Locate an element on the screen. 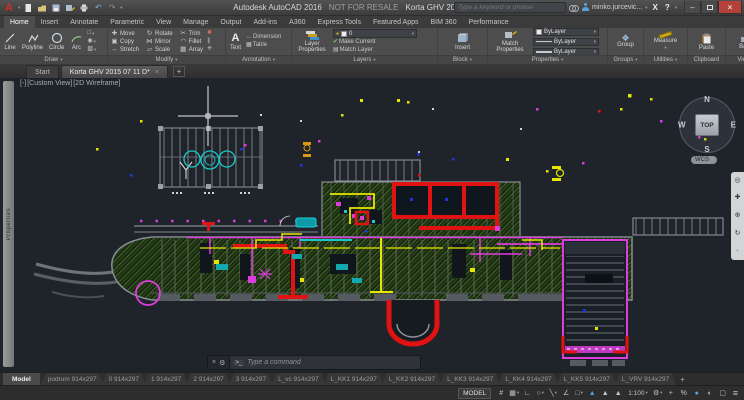  chevron-down-icon: ▾ is located at coordinates (121, 8).